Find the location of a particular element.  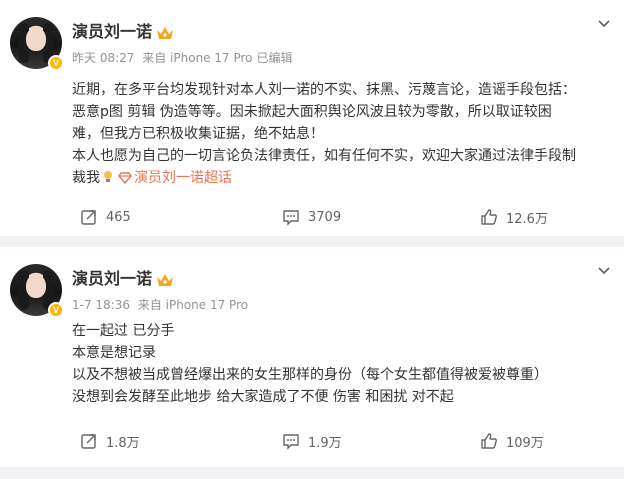

comment-button: 1.9万 is located at coordinates (312, 441).